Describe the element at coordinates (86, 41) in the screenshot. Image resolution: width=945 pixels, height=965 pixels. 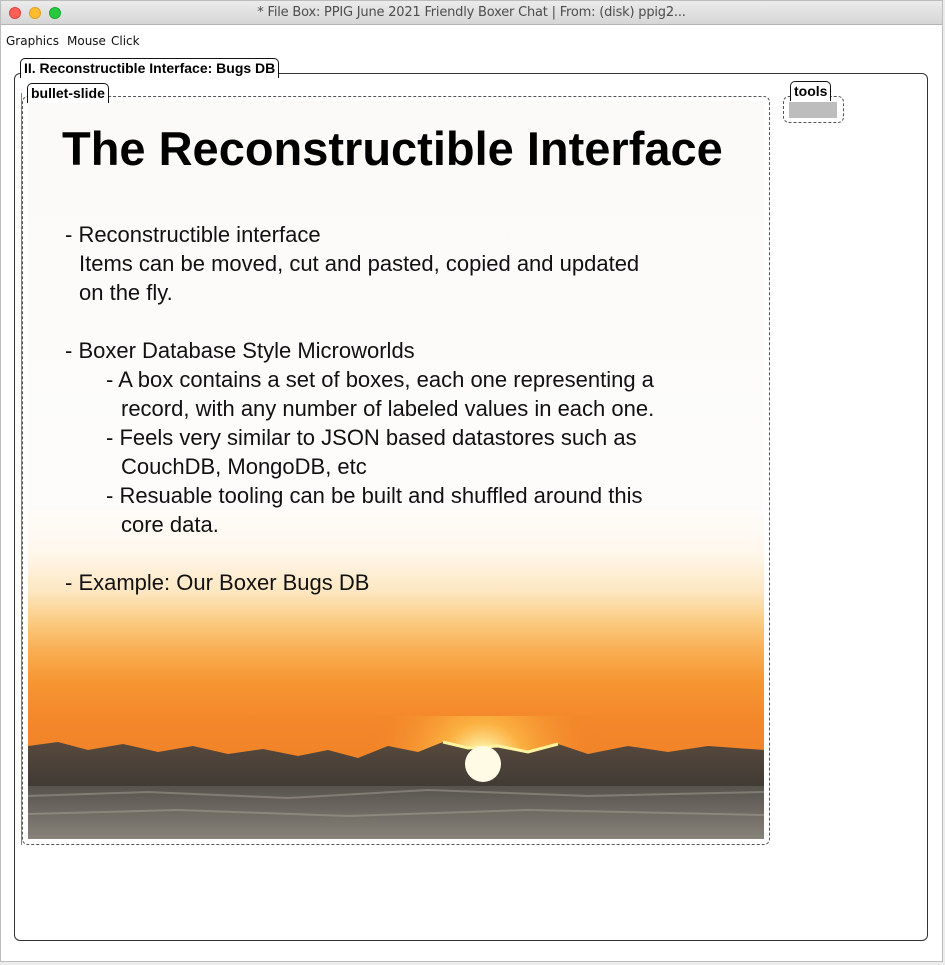
I see `menu-mouse: Mouse` at that location.